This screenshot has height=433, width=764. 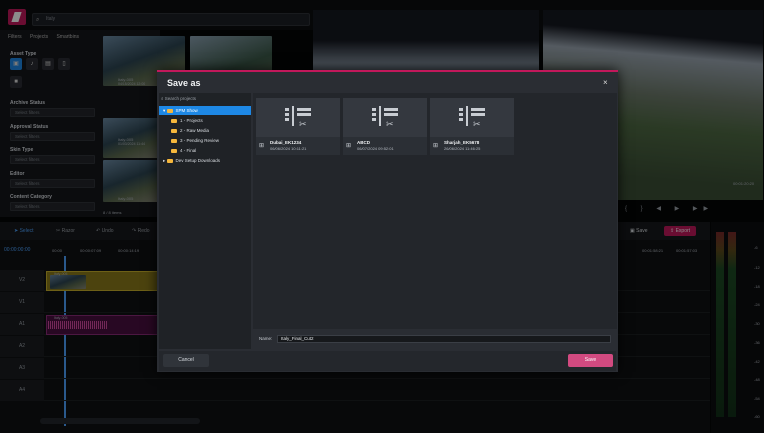 I want to click on card-date: 06/06/2024 10:11:21, so click(x=288, y=148).